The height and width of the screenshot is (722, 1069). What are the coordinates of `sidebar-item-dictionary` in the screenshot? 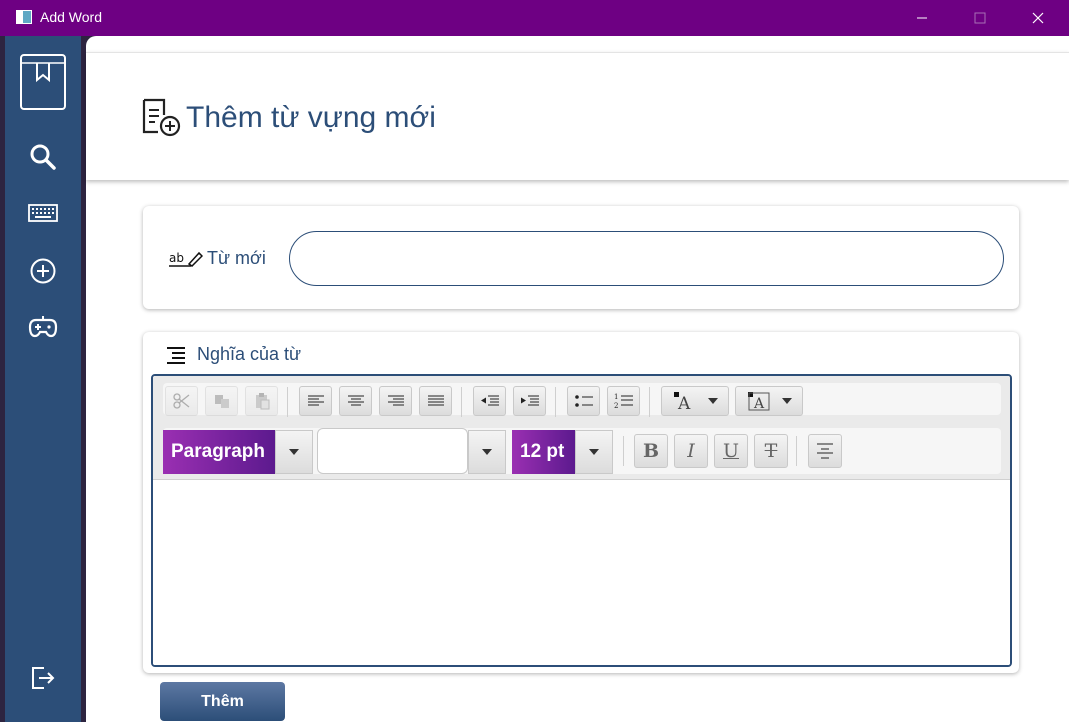 It's located at (43, 82).